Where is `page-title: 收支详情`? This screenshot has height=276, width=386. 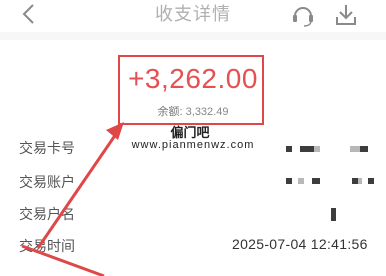 page-title: 收支详情 is located at coordinates (193, 14).